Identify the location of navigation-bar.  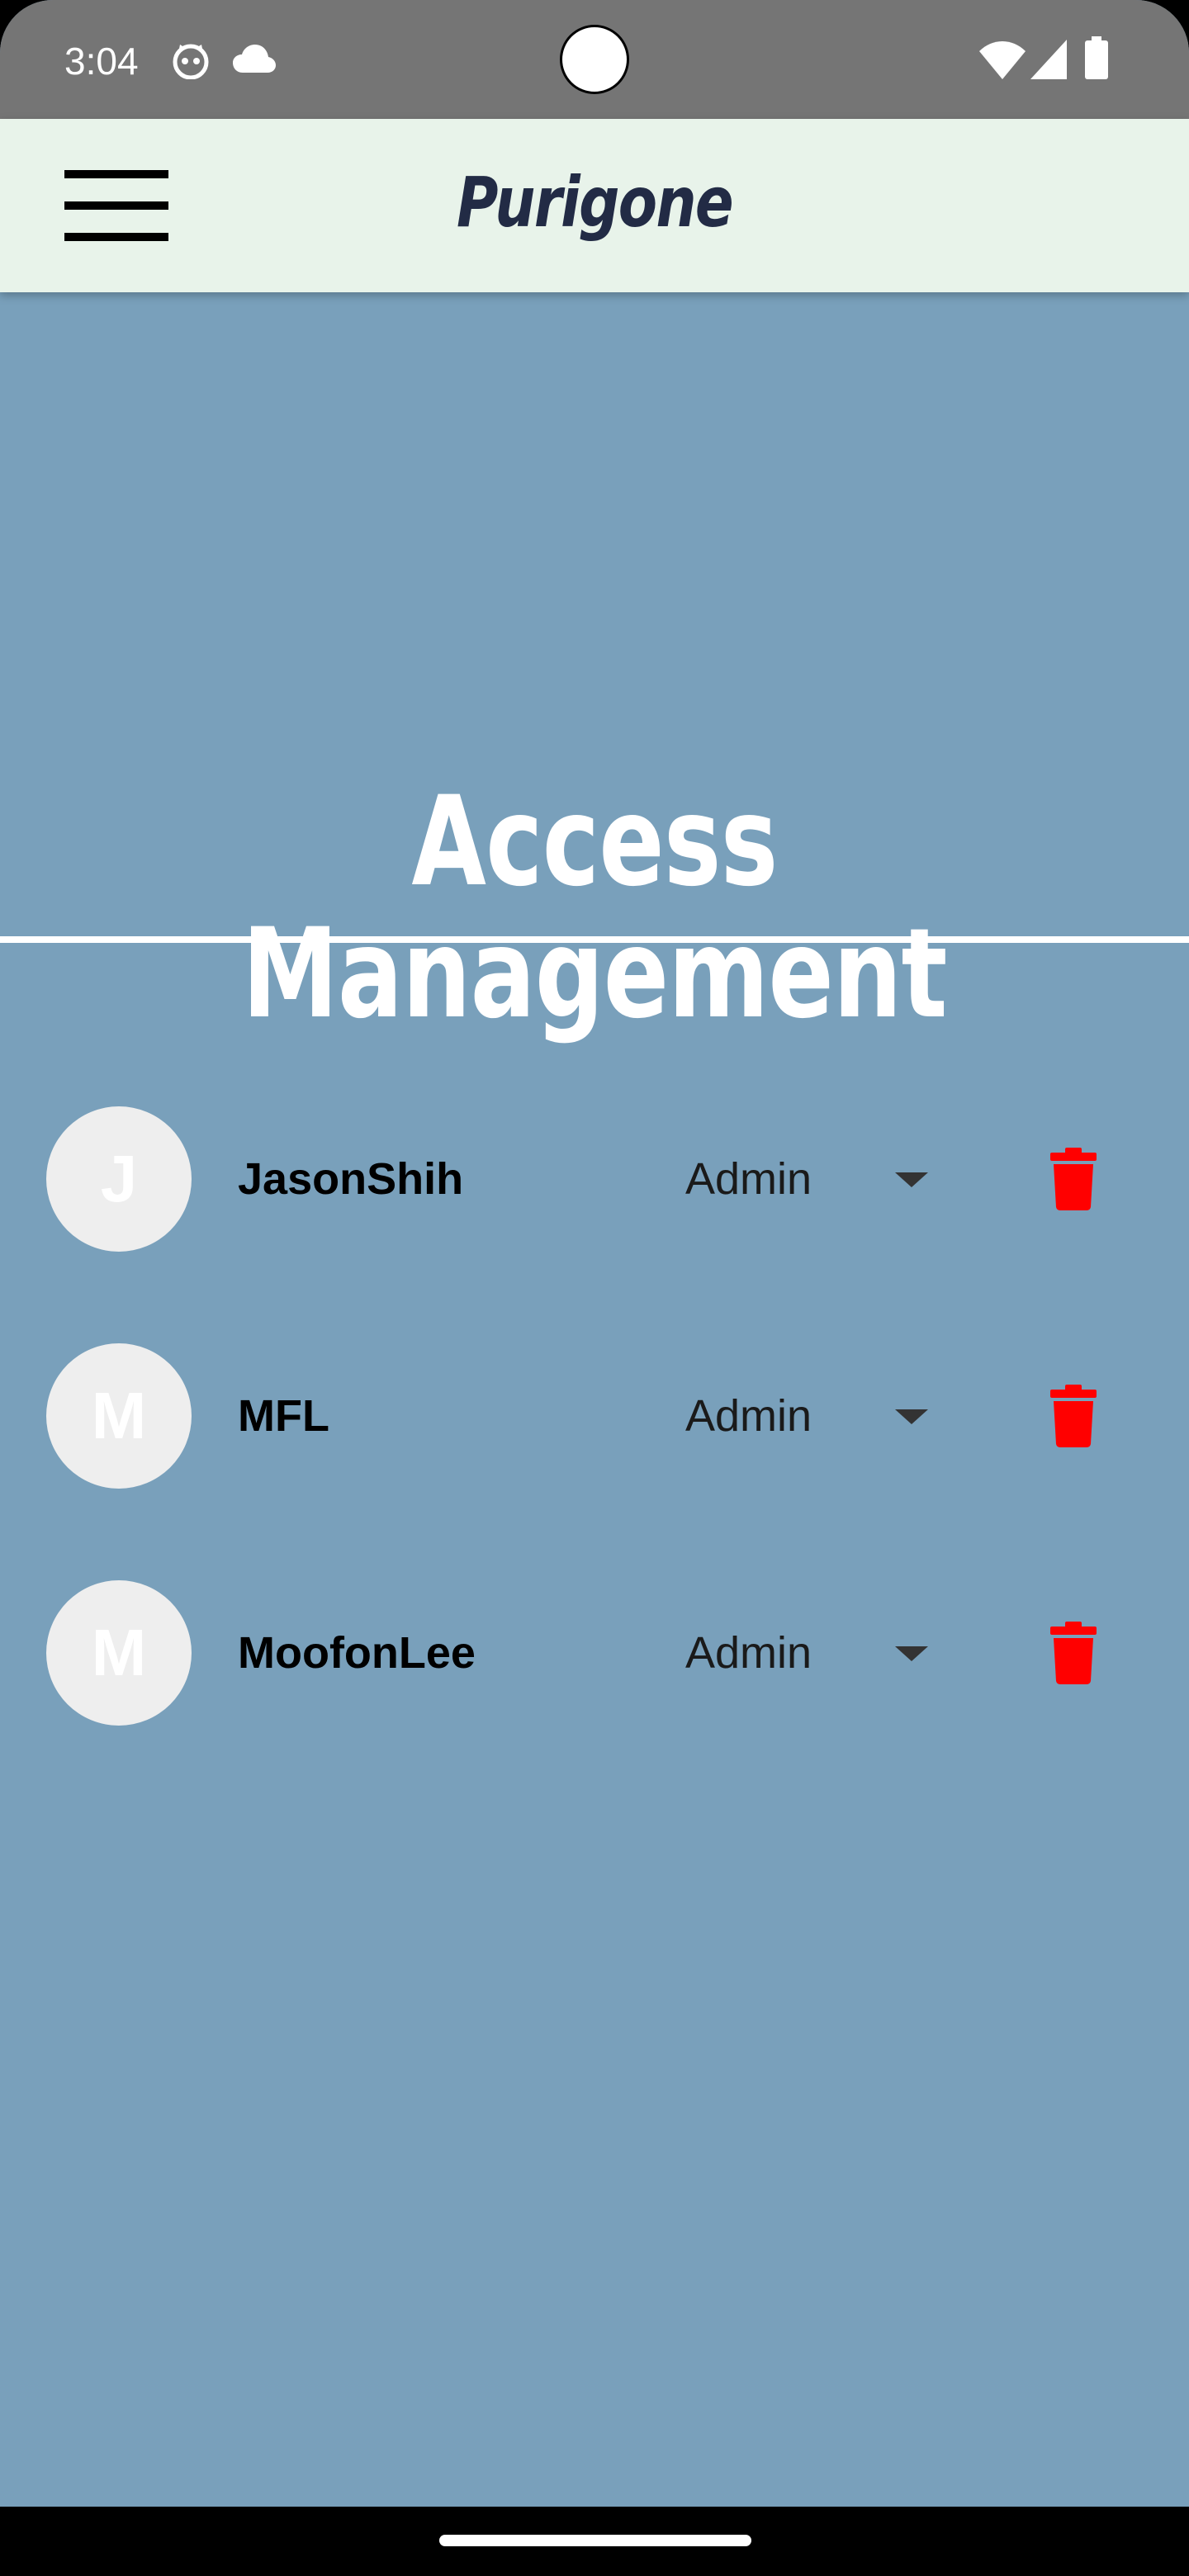
(594, 2541).